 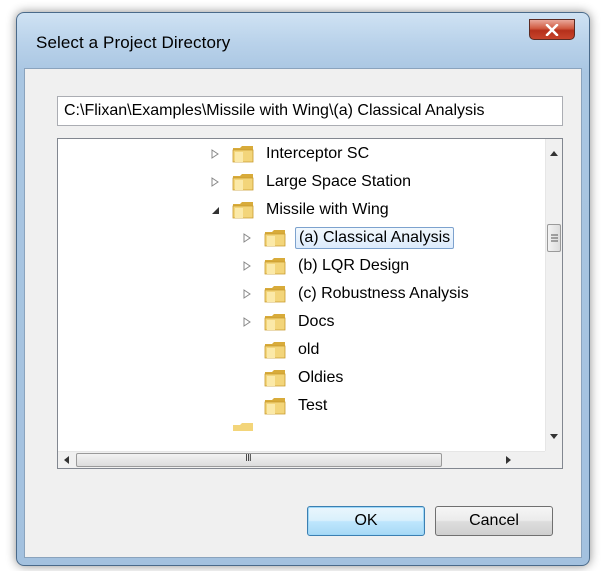 I want to click on tree-item-robustness-analysis: (c) Robustness Analysis, so click(x=356, y=294).